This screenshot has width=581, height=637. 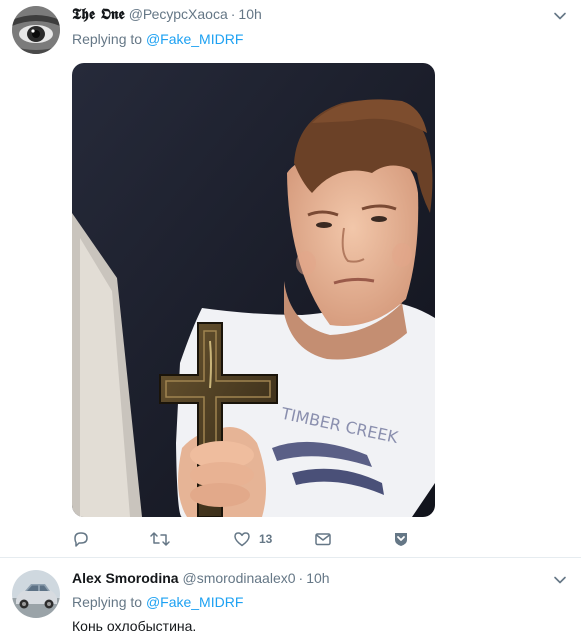 I want to click on tweet-header: Alex Smorodina @smorodinaalex0 · 10h, so click(x=201, y=578).